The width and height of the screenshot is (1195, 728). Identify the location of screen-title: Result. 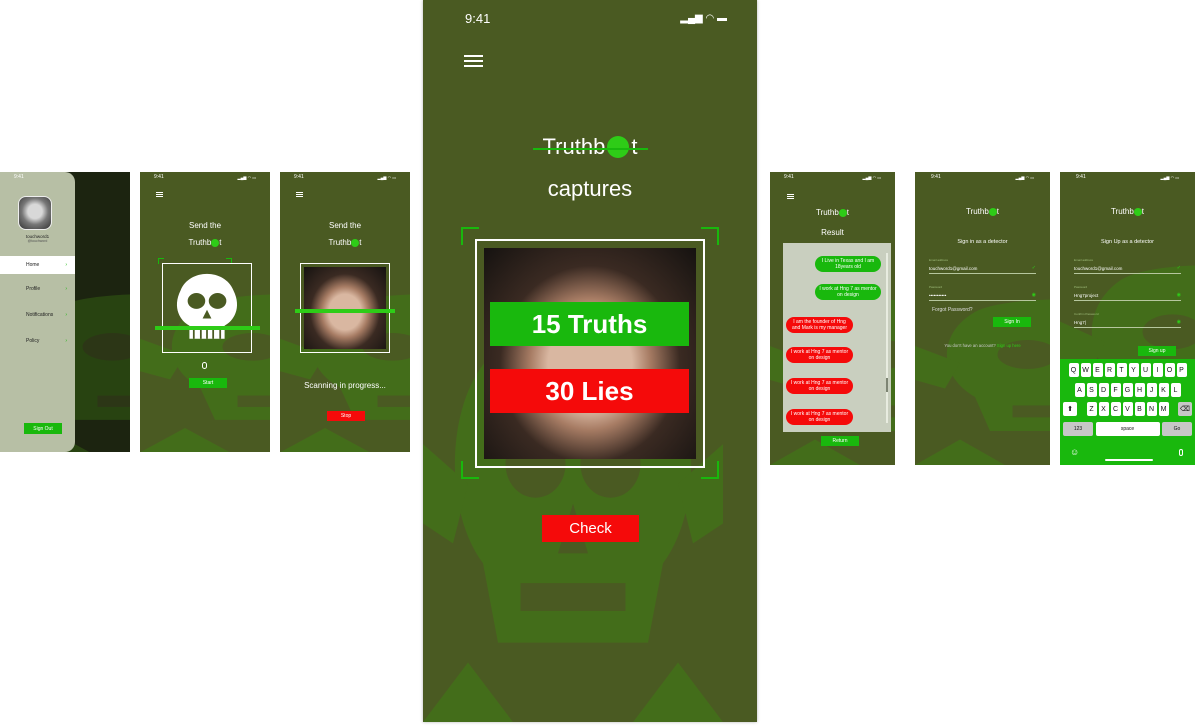
(832, 232).